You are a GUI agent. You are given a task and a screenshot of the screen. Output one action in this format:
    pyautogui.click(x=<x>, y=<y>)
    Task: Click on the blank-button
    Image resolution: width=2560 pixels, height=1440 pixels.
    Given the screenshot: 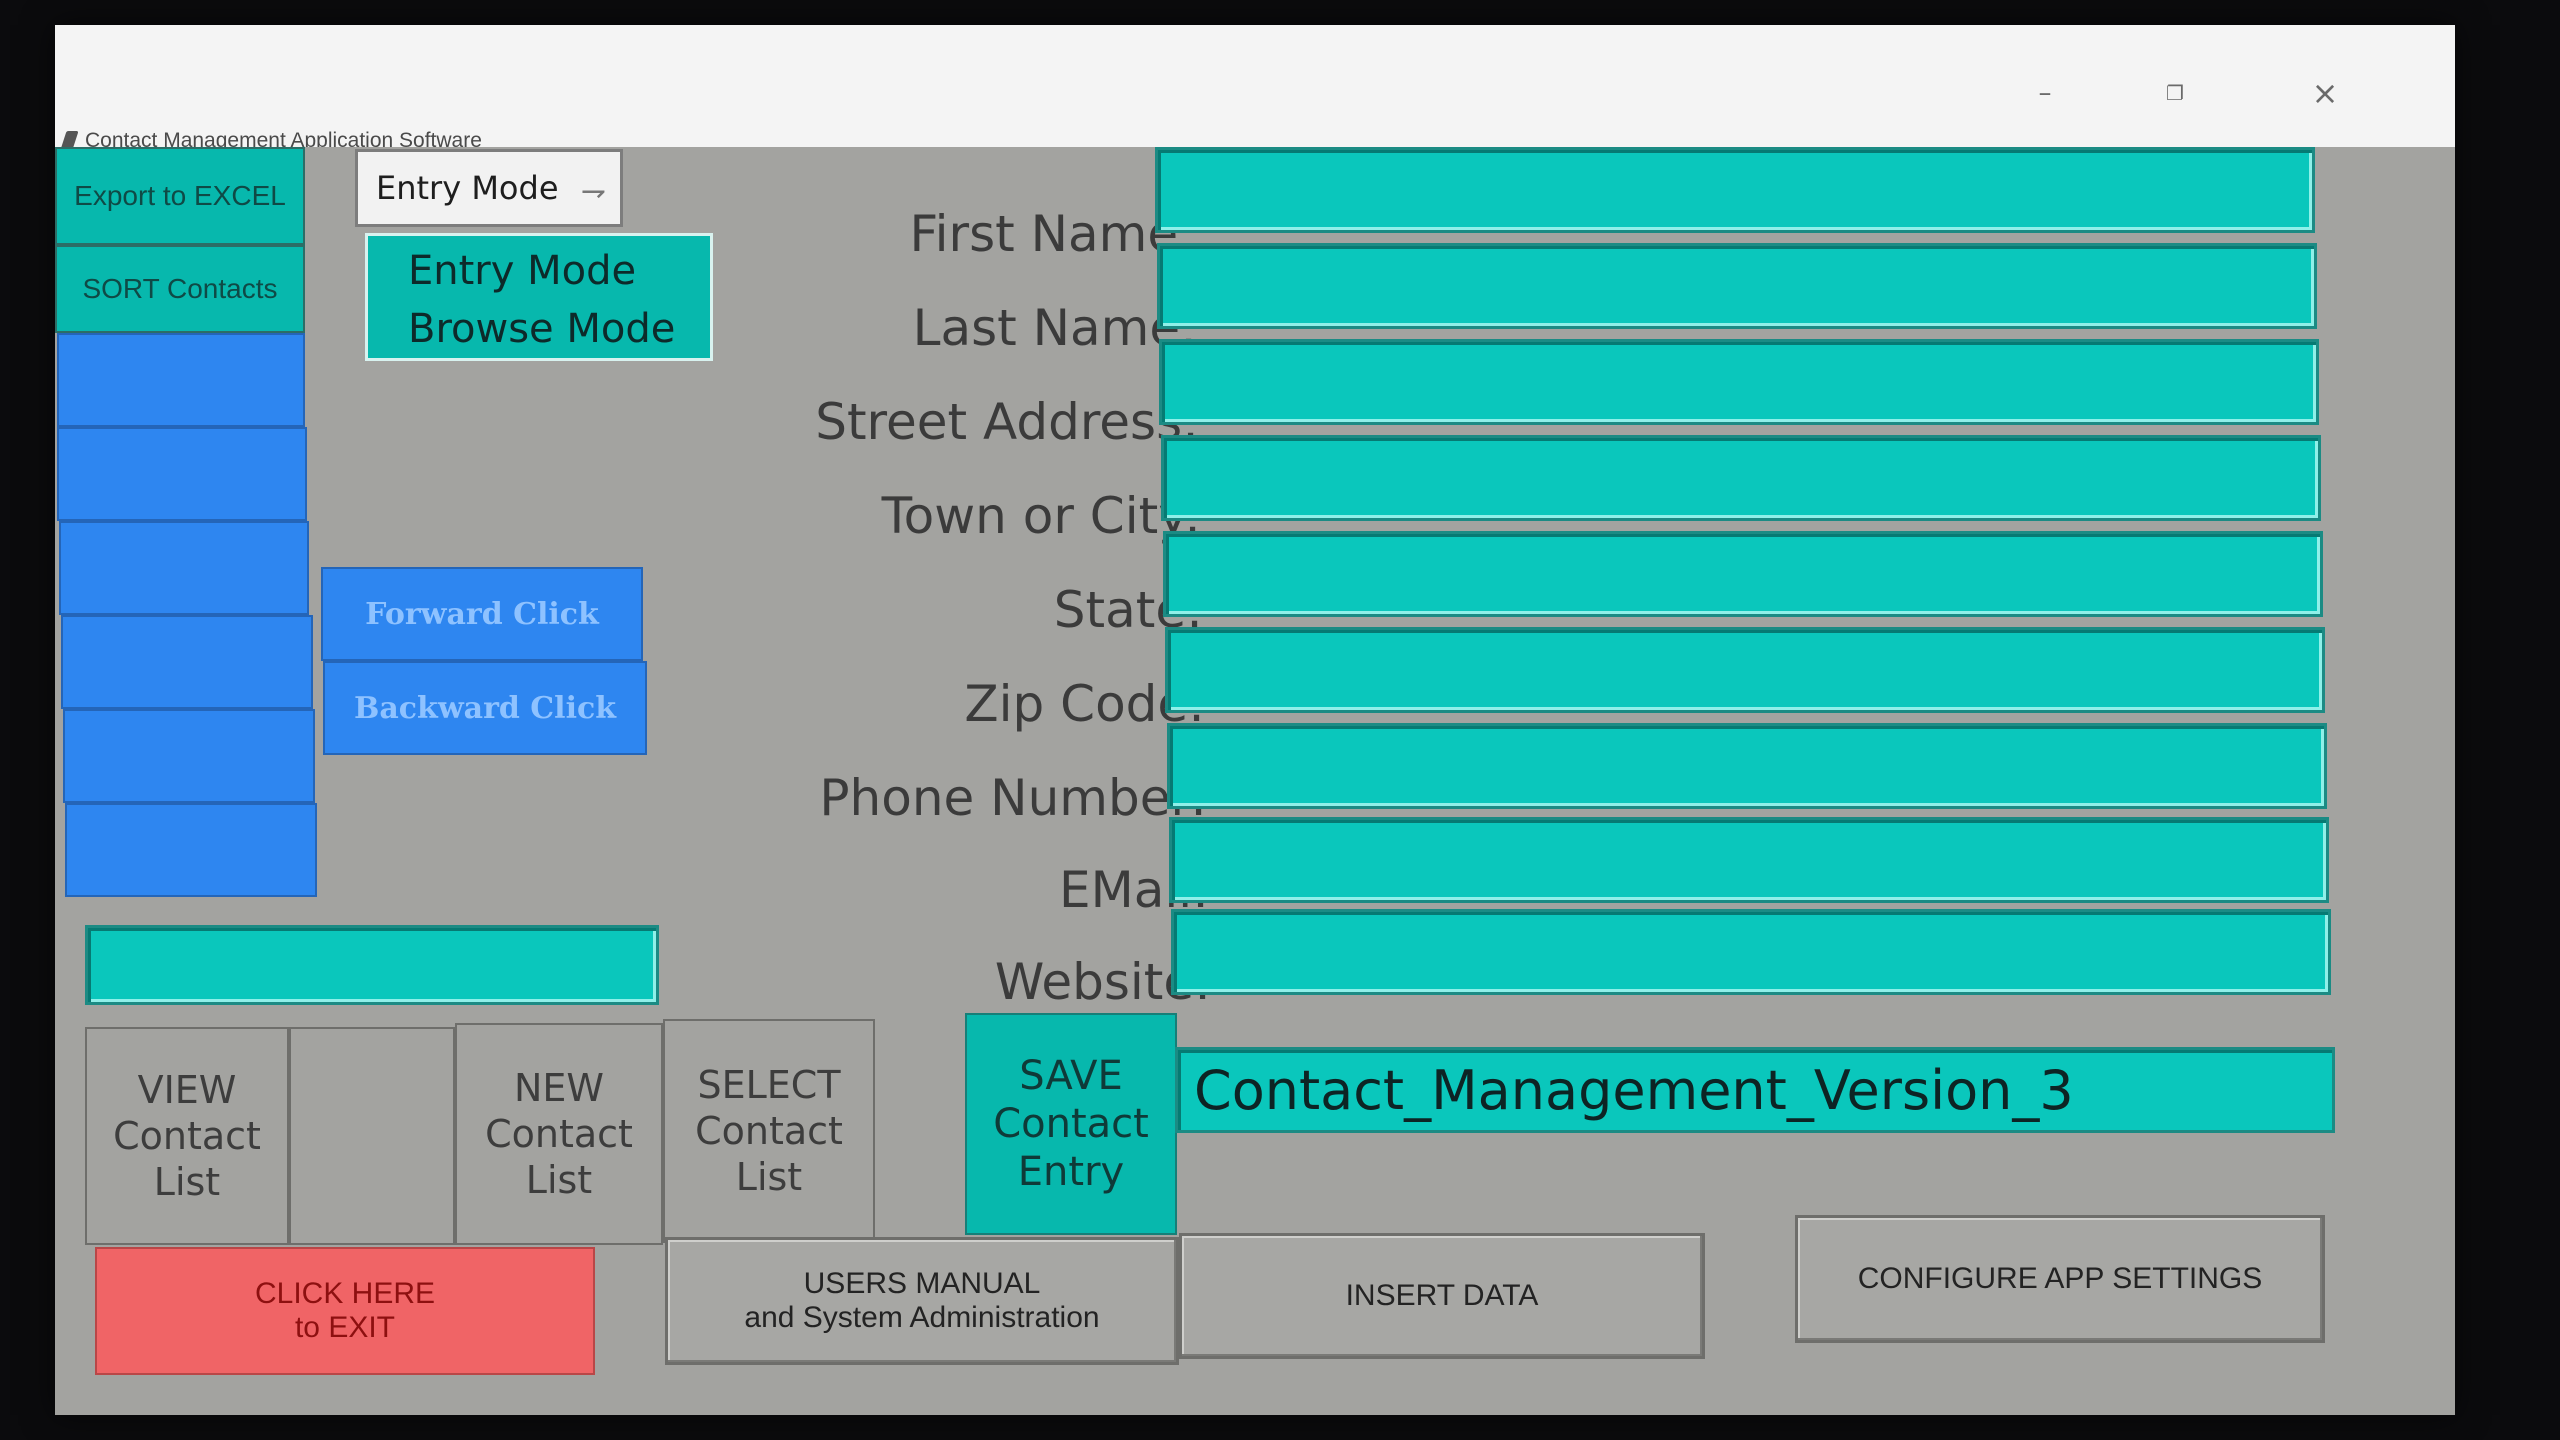 What is the action you would take?
    pyautogui.click(x=372, y=1136)
    